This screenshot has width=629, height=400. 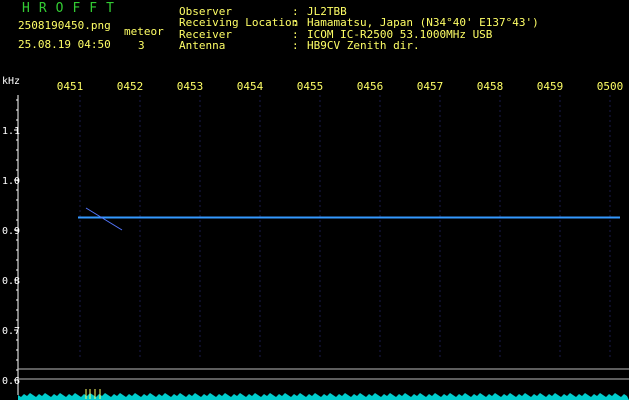 What do you see at coordinates (130, 86) in the screenshot?
I see `x-tick-label: 0452` at bounding box center [130, 86].